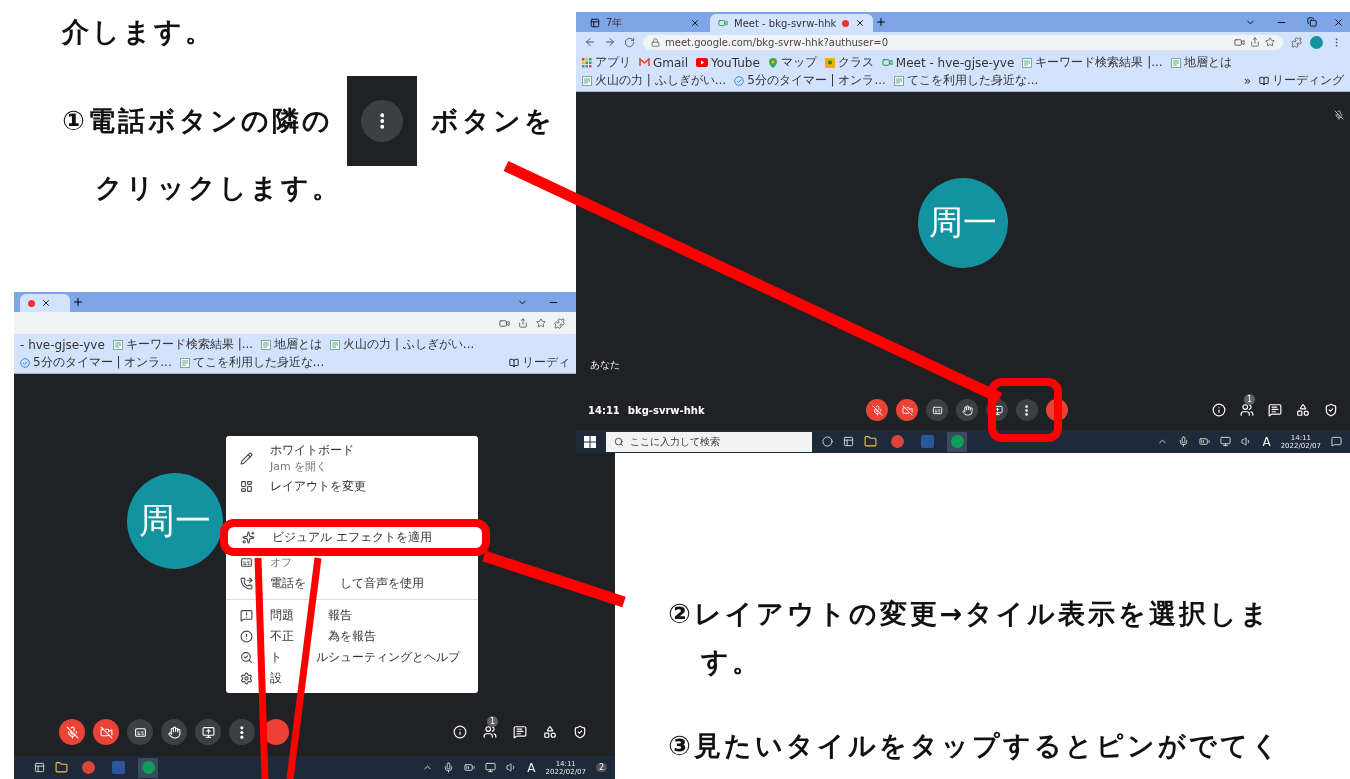  What do you see at coordinates (792, 23) in the screenshot?
I see `browser-tab: Meet - bkg-svrw-hhk` at bounding box center [792, 23].